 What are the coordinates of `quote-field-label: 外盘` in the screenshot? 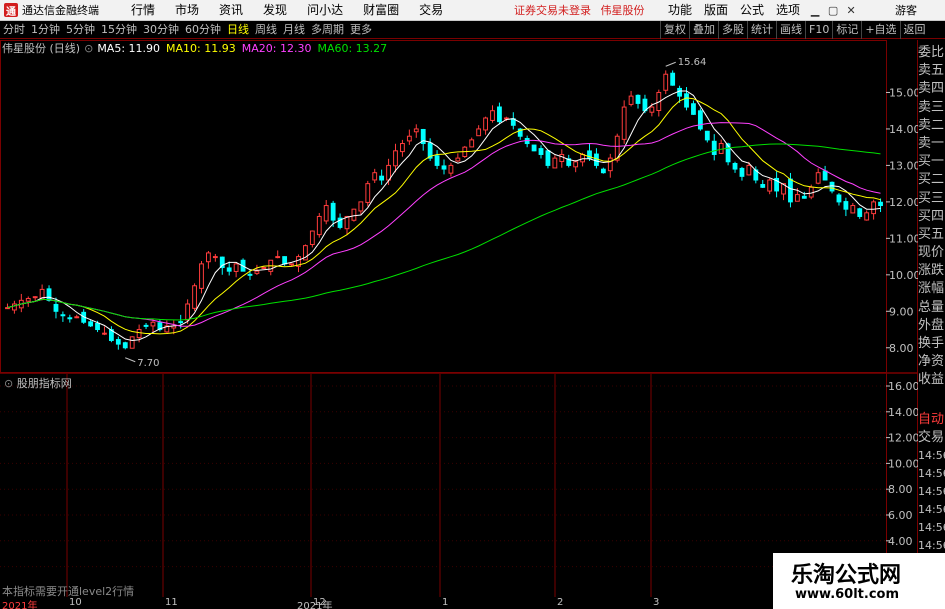 It's located at (931, 325).